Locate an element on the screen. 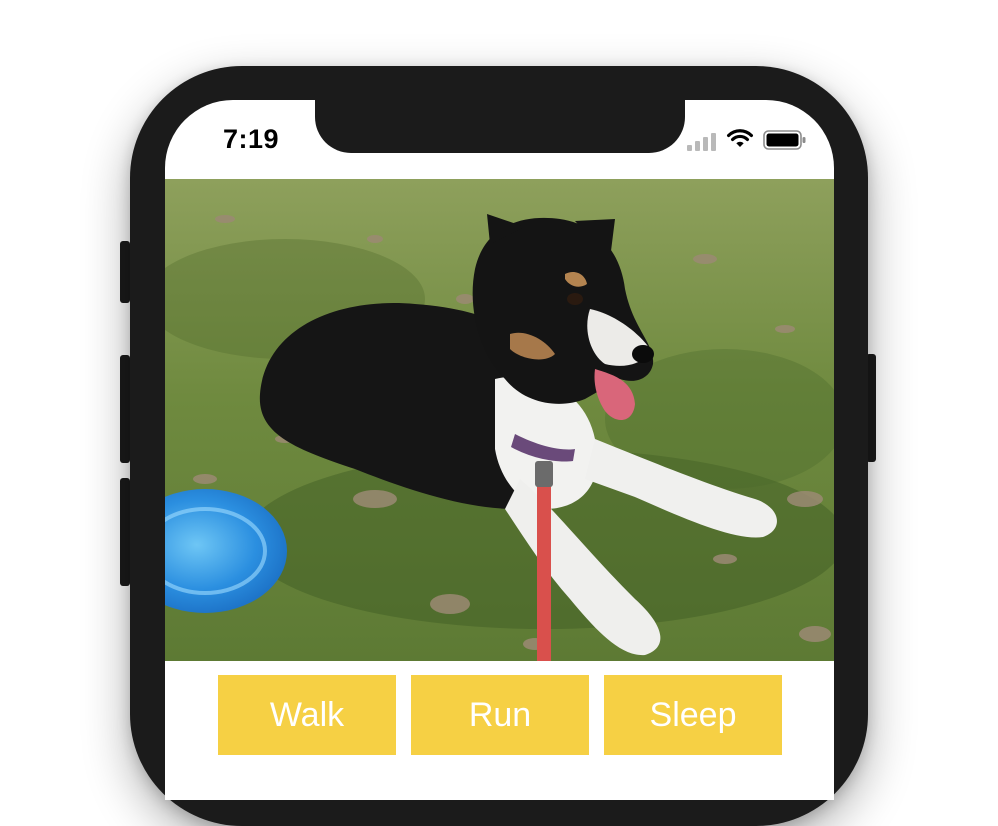 Image resolution: width=998 pixels, height=826 pixels. action-button-row: Walk Run Sleep is located at coordinates (500, 715).